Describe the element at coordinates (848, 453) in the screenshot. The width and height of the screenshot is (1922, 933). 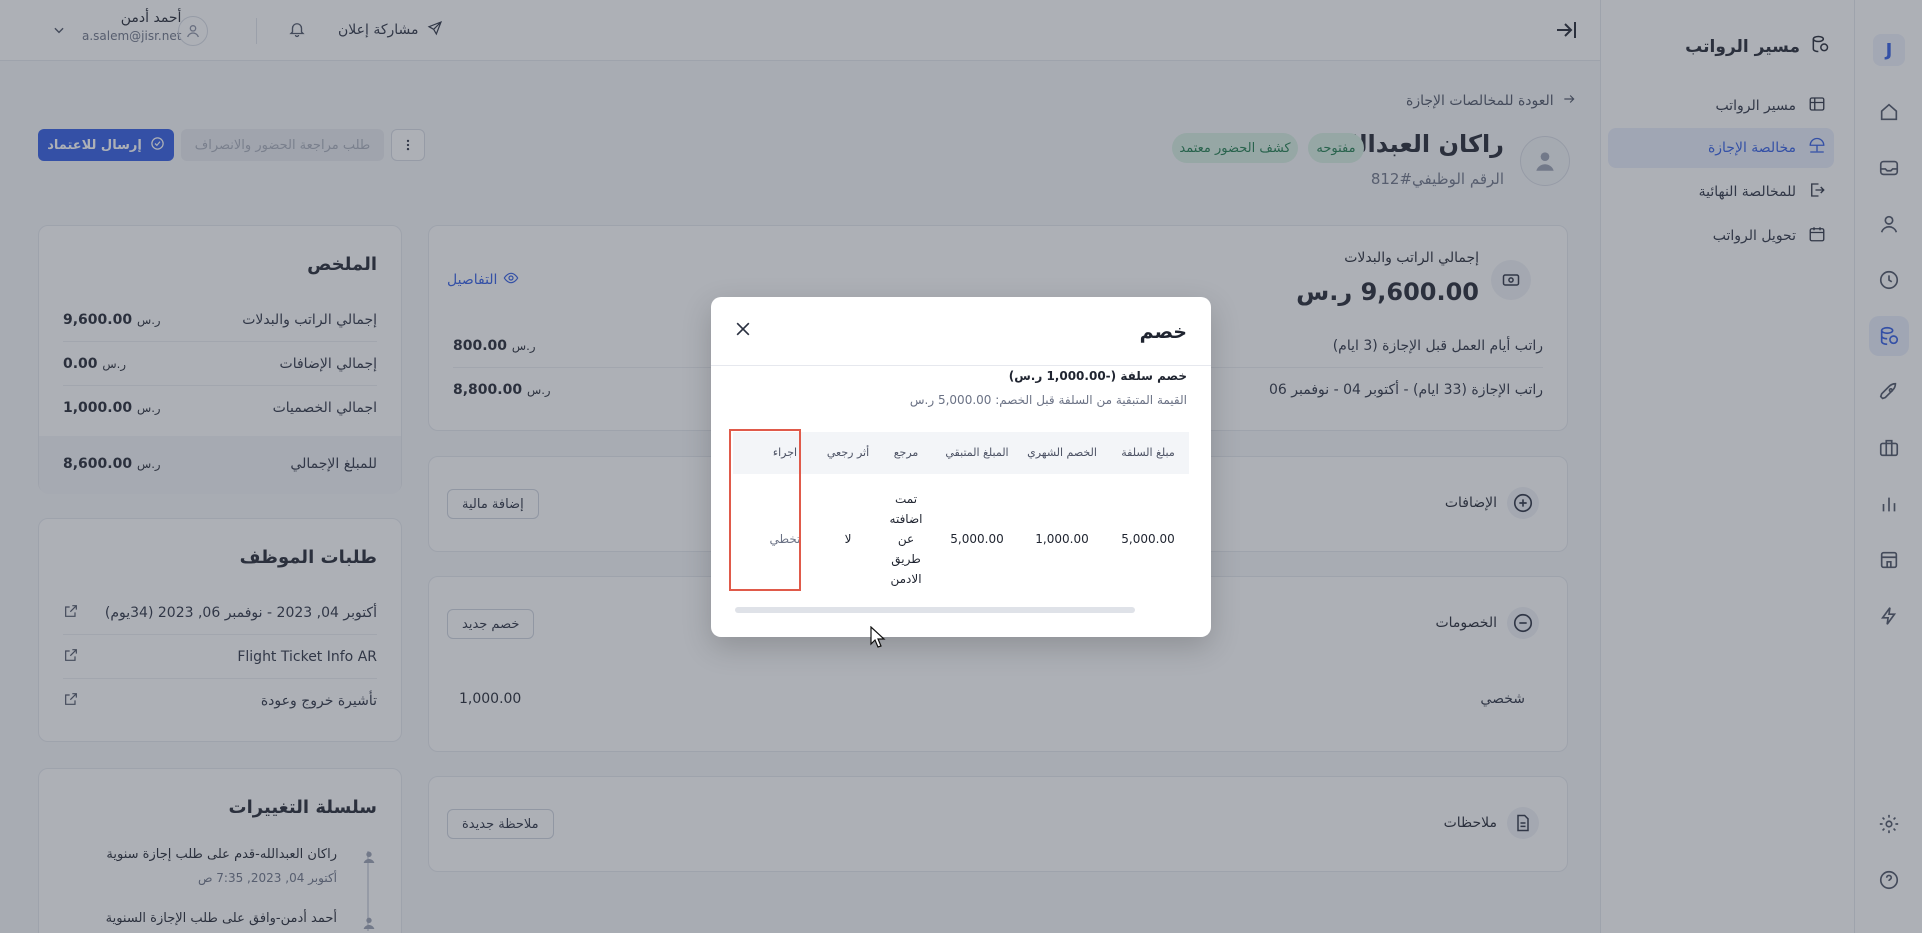
I see `column-header: أثر رجعي` at that location.